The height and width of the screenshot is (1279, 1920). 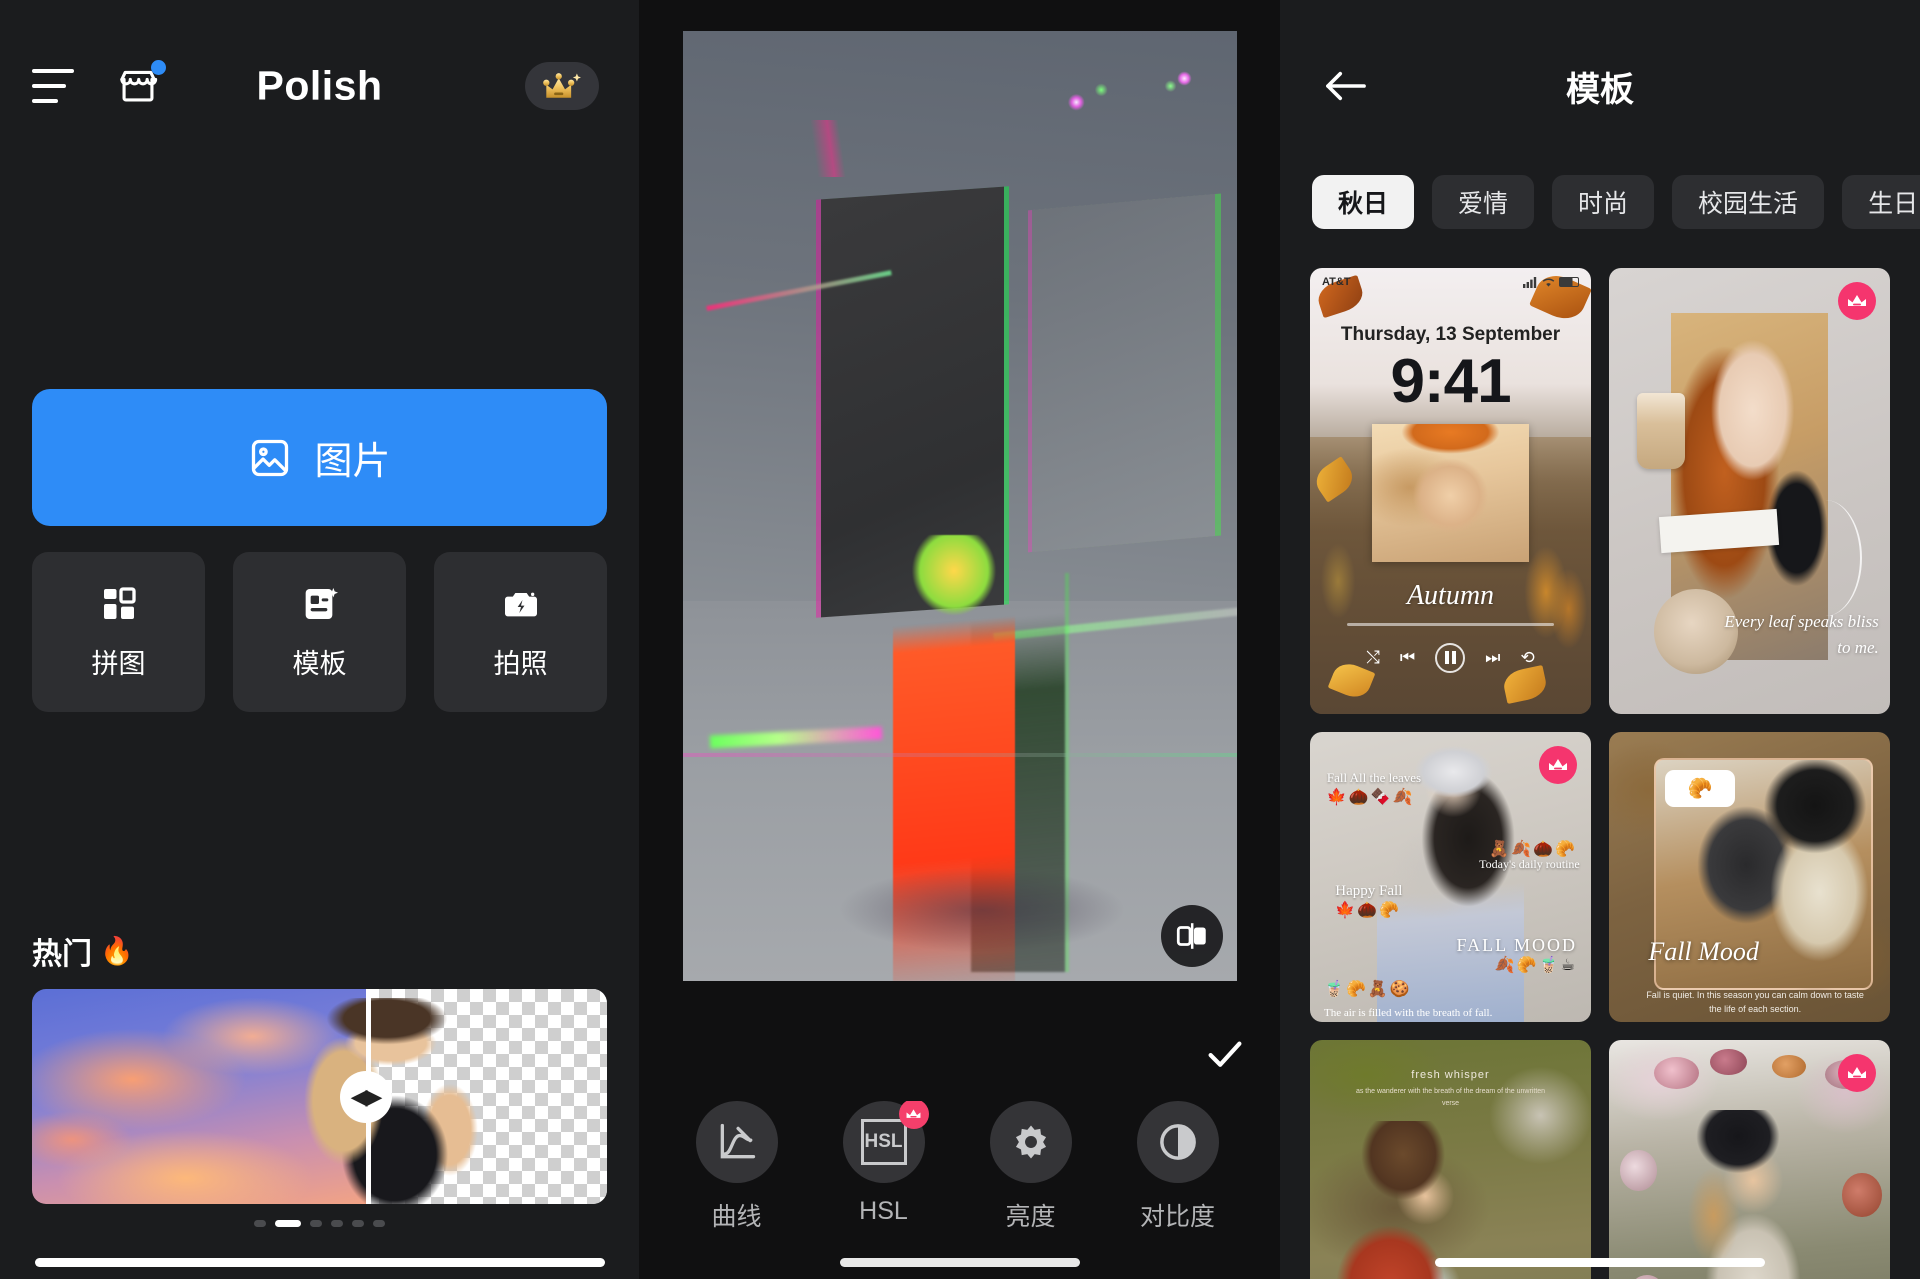 What do you see at coordinates (1516, 945) in the screenshot?
I see `card-text-4: FALL MOOD` at bounding box center [1516, 945].